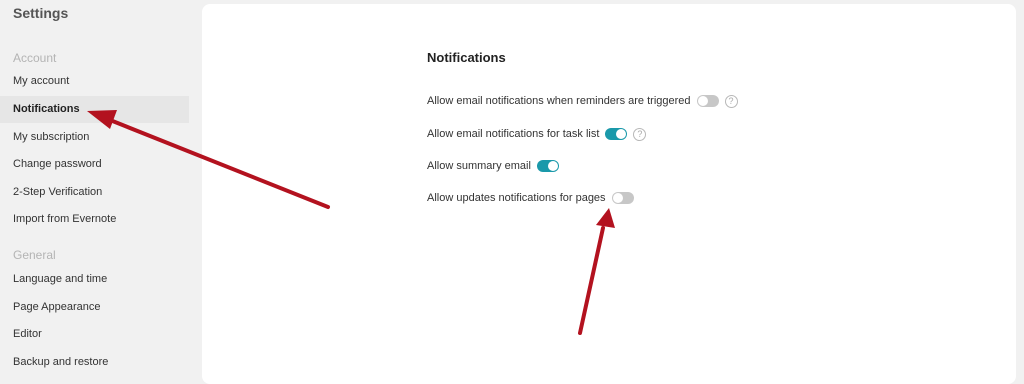 This screenshot has height=384, width=1024. What do you see at coordinates (94, 137) in the screenshot?
I see `sidebar-item-my-subscription: My subscription` at bounding box center [94, 137].